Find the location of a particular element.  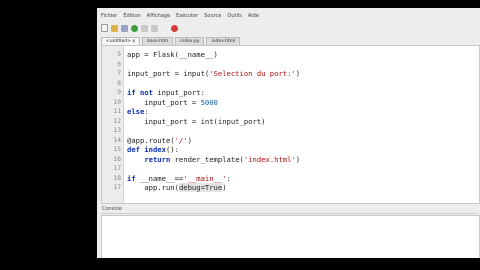

line-number: 9 is located at coordinates (119, 92).